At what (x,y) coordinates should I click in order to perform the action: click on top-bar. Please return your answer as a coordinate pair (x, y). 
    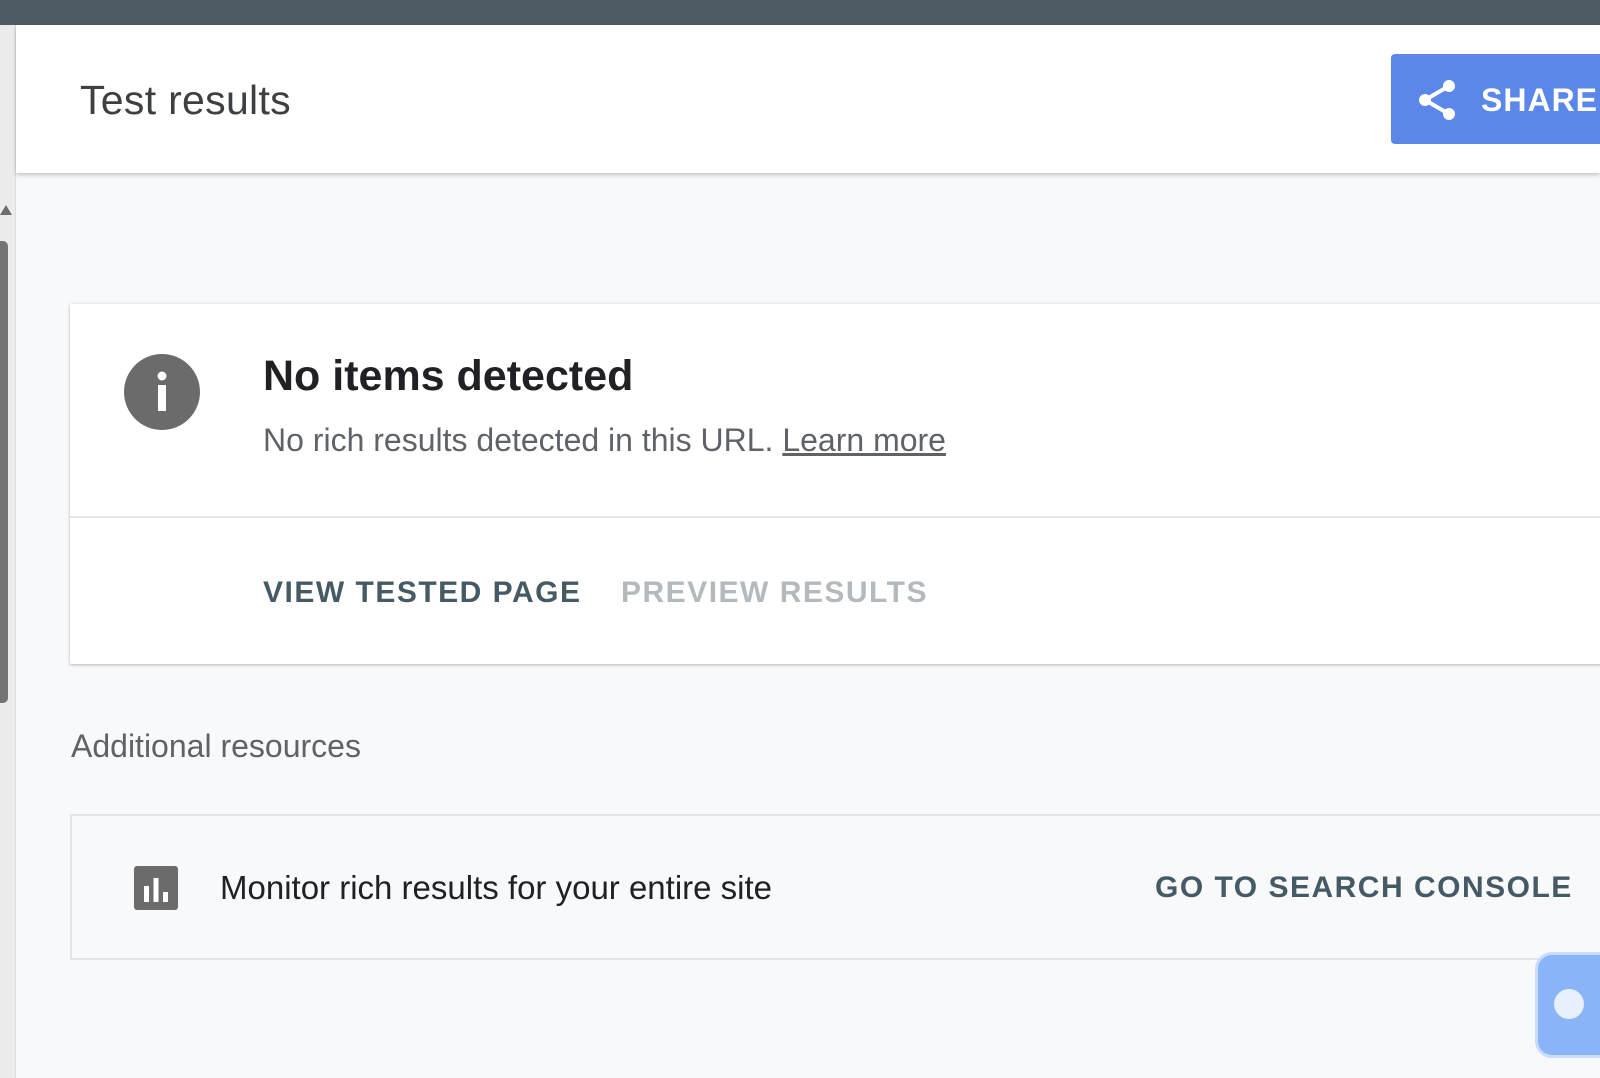
    Looking at the image, I should click on (800, 12).